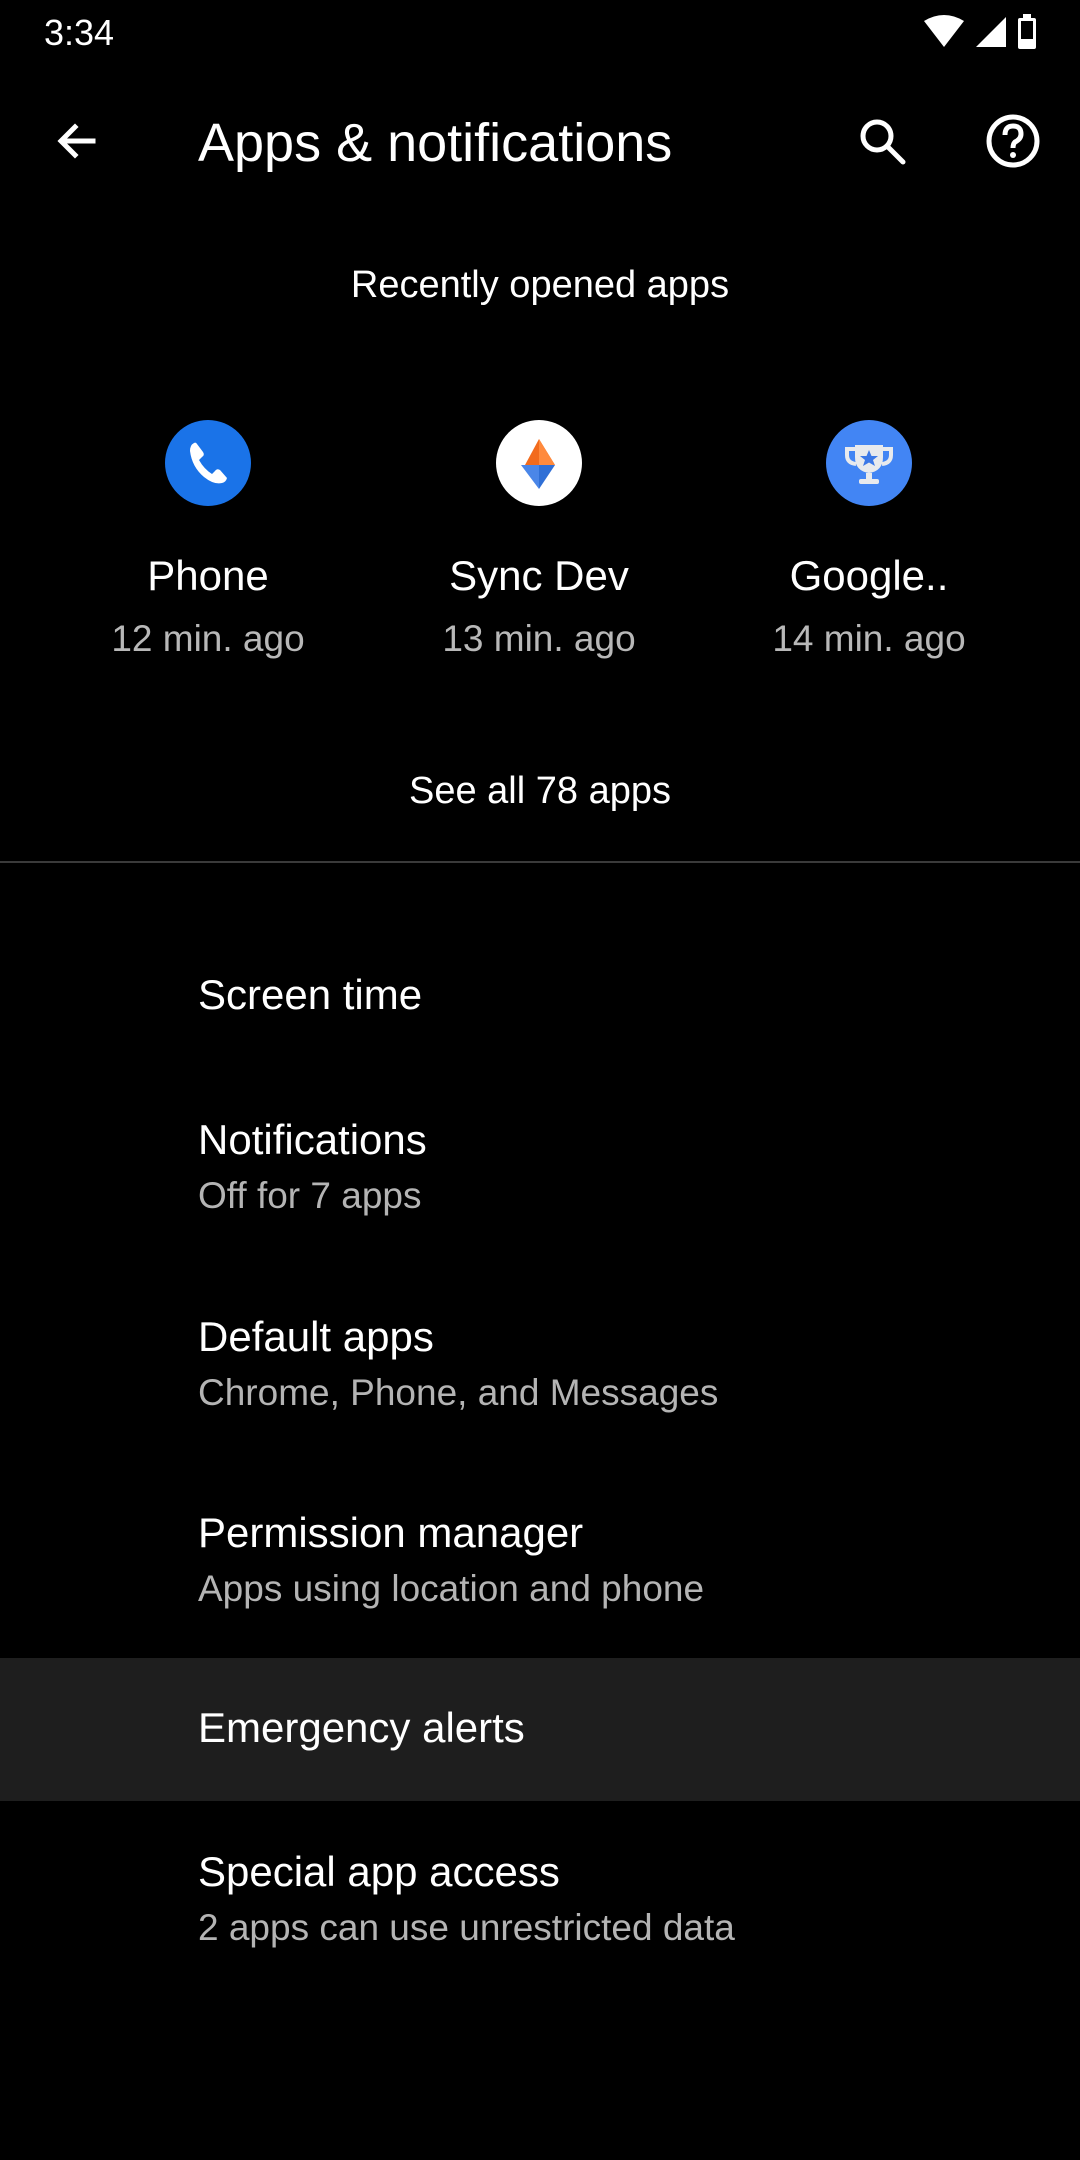  I want to click on menu-item-title: Permission manager, so click(391, 1532).